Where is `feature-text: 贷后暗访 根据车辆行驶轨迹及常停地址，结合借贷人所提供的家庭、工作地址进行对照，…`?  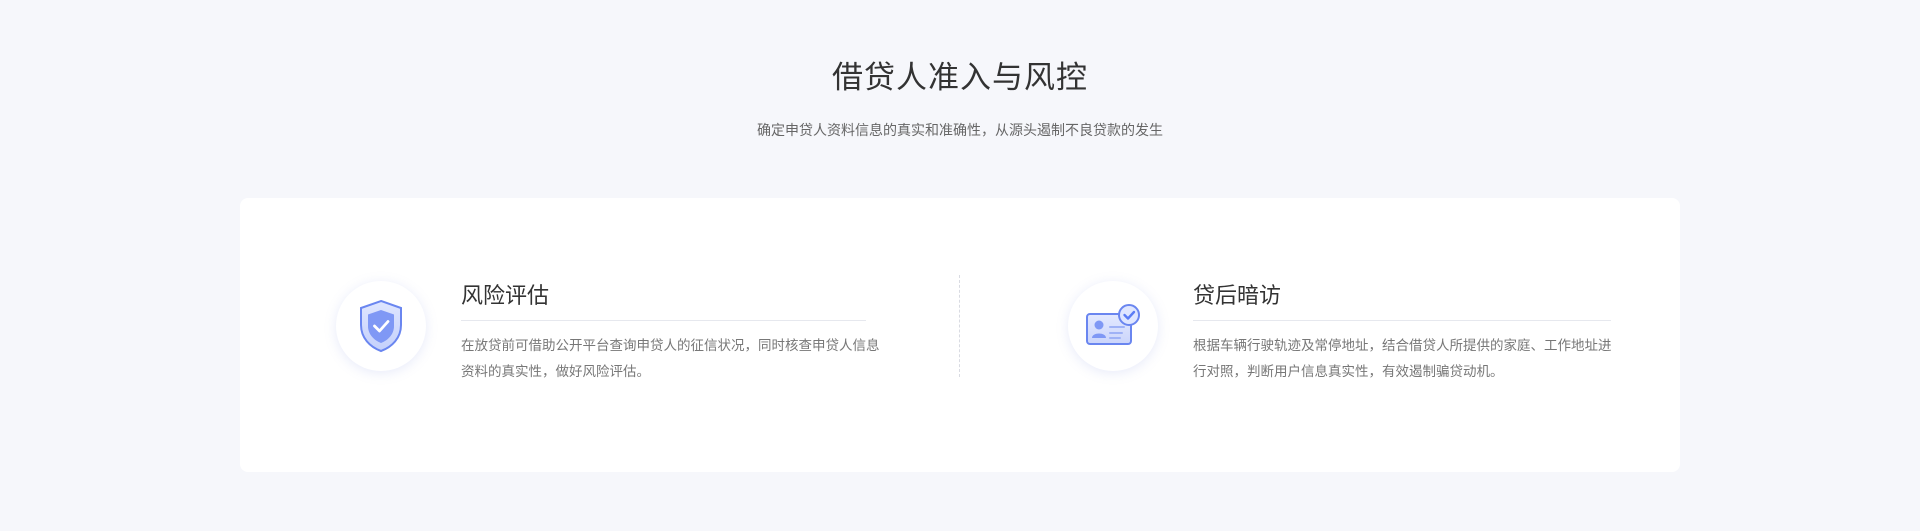 feature-text: 贷后暗访 根据车辆行驶轨迹及常停地址，结合借贷人所提供的家庭、工作地址进行对照，… is located at coordinates (1403, 331).